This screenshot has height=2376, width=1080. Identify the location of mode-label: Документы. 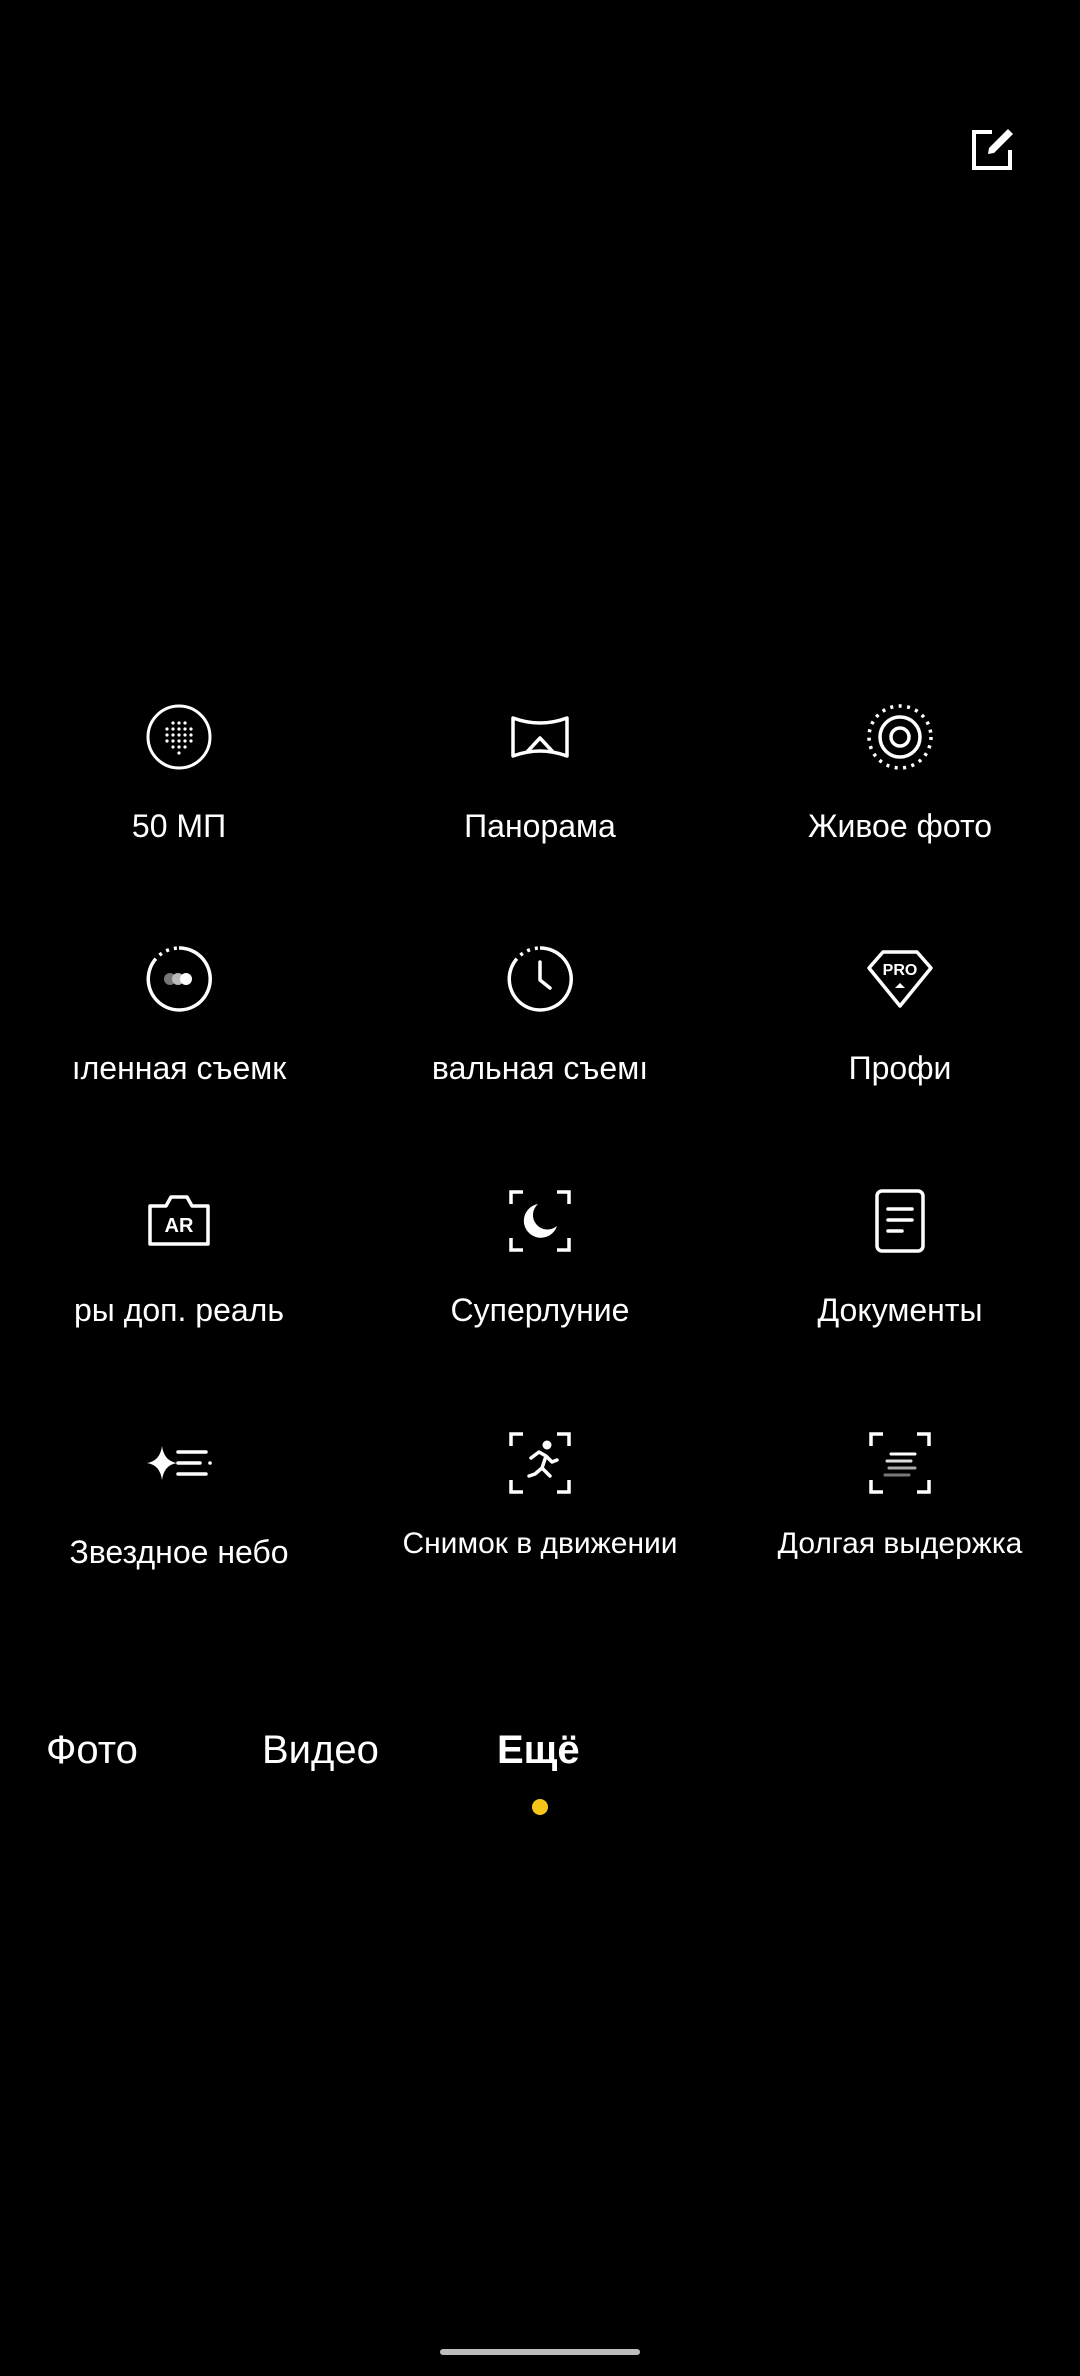
(900, 1310).